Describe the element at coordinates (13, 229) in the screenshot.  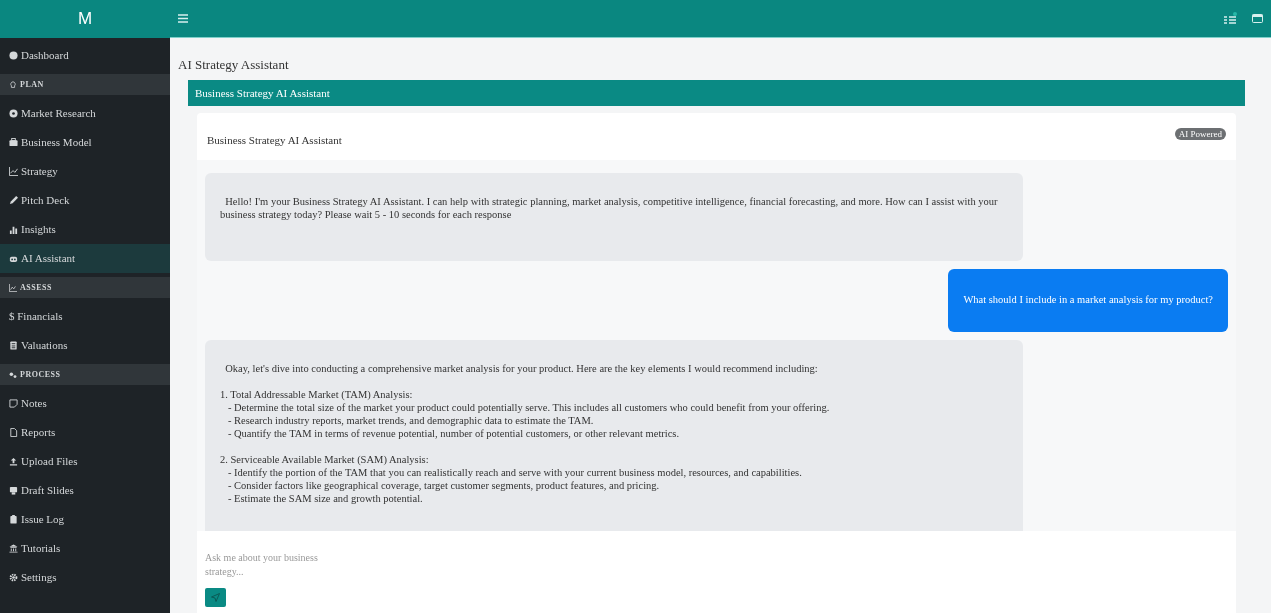
I see `bar-chart-icon` at that location.